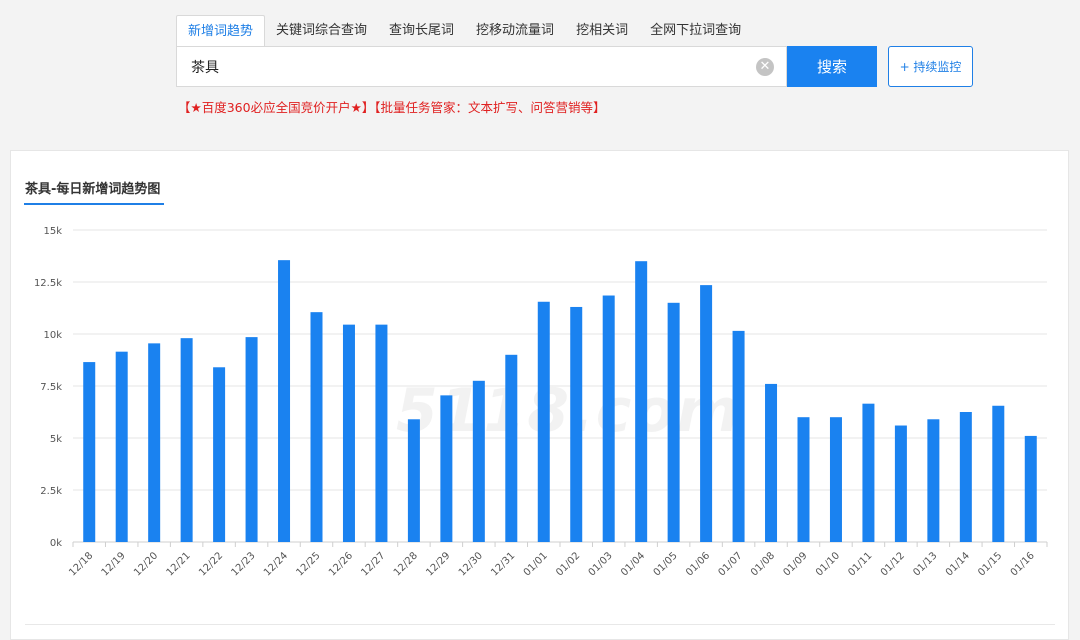 This screenshot has width=1080, height=640. What do you see at coordinates (568, 564) in the screenshot?
I see `x-tick-label: 01/02` at bounding box center [568, 564].